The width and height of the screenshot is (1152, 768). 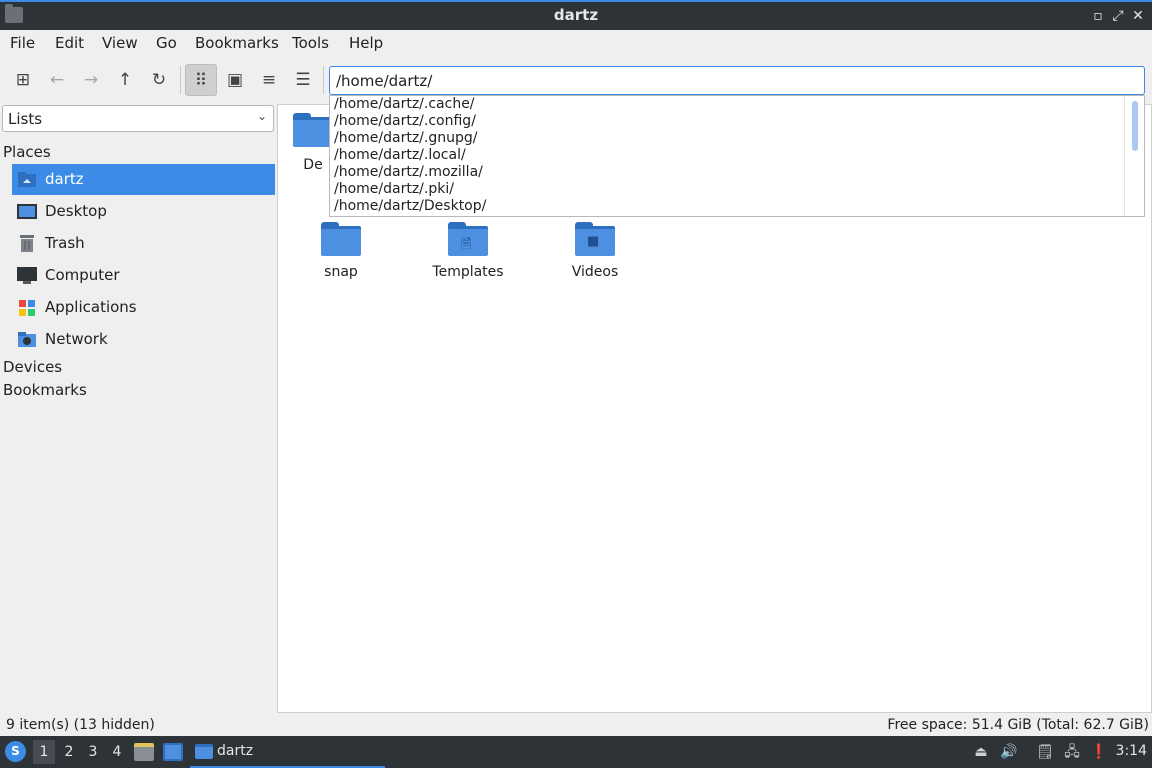 I want to click on file-item-snap: snap, so click(x=341, y=251).